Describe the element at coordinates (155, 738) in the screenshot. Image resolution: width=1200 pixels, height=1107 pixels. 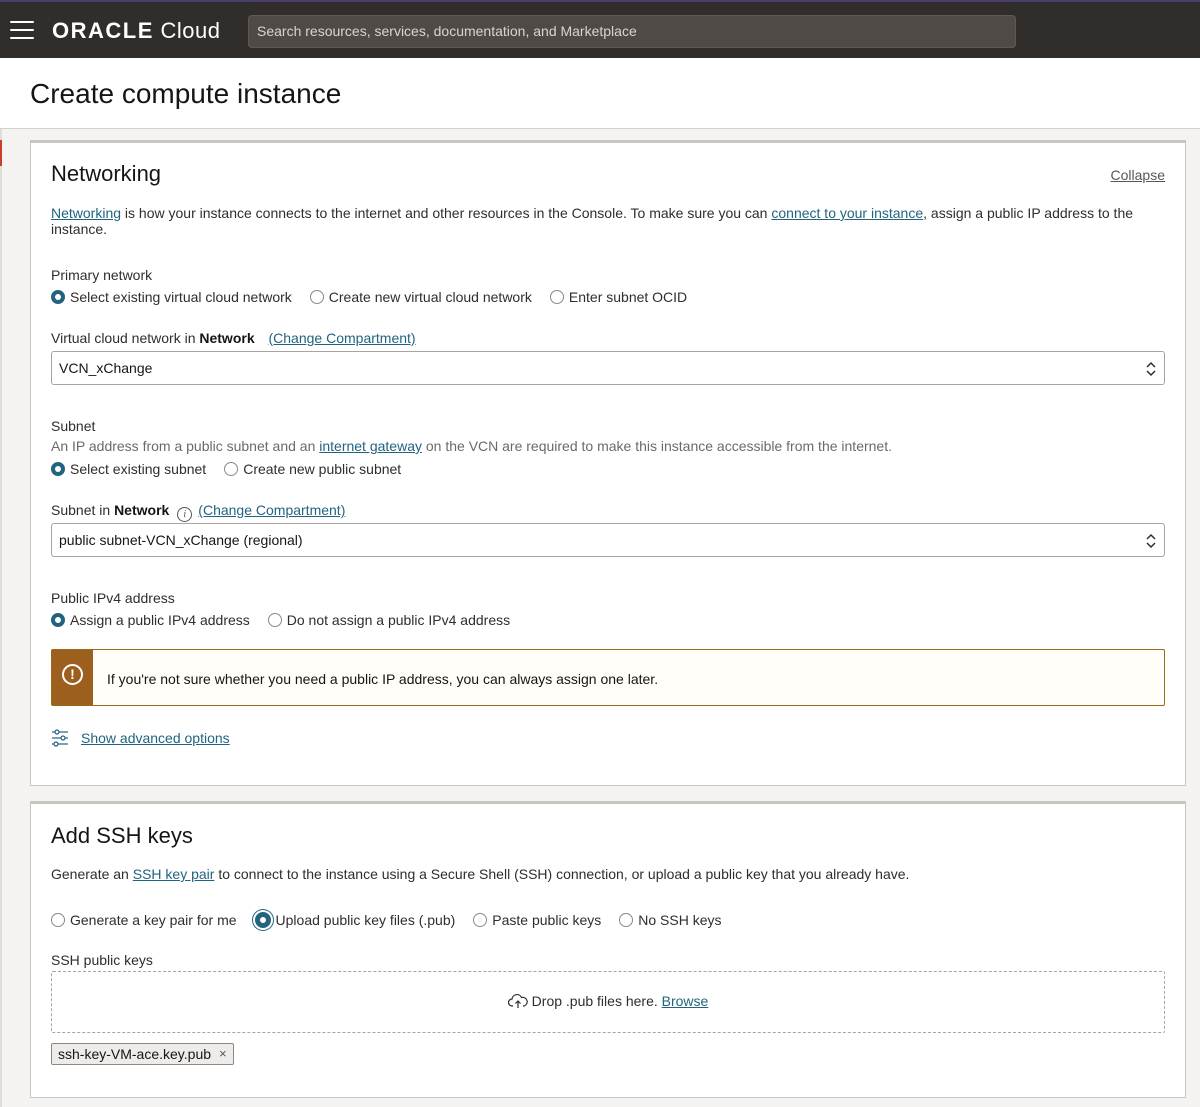
I see `show-advanced-options-link: Show advanced options` at that location.